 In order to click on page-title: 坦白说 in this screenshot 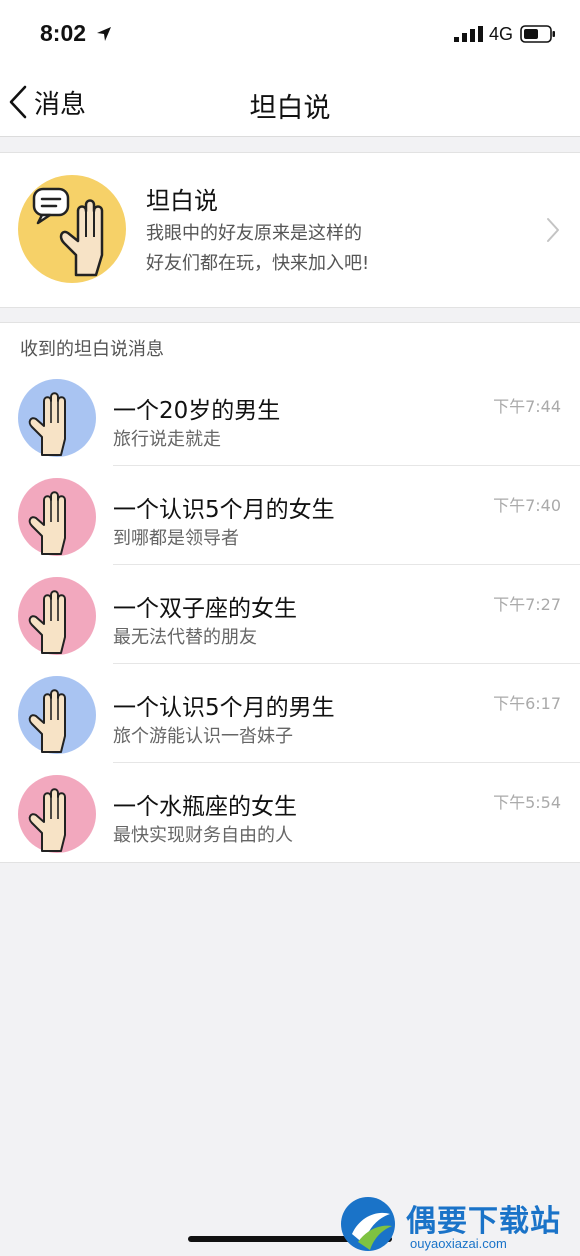, I will do `click(290, 108)`.